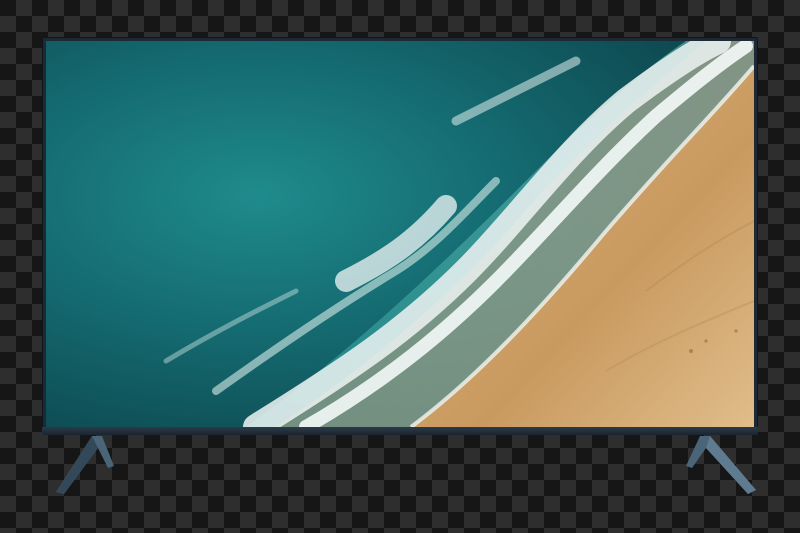 The image size is (800, 533). Describe the element at coordinates (400, 431) in the screenshot. I see `tv-bottom-bar` at that location.